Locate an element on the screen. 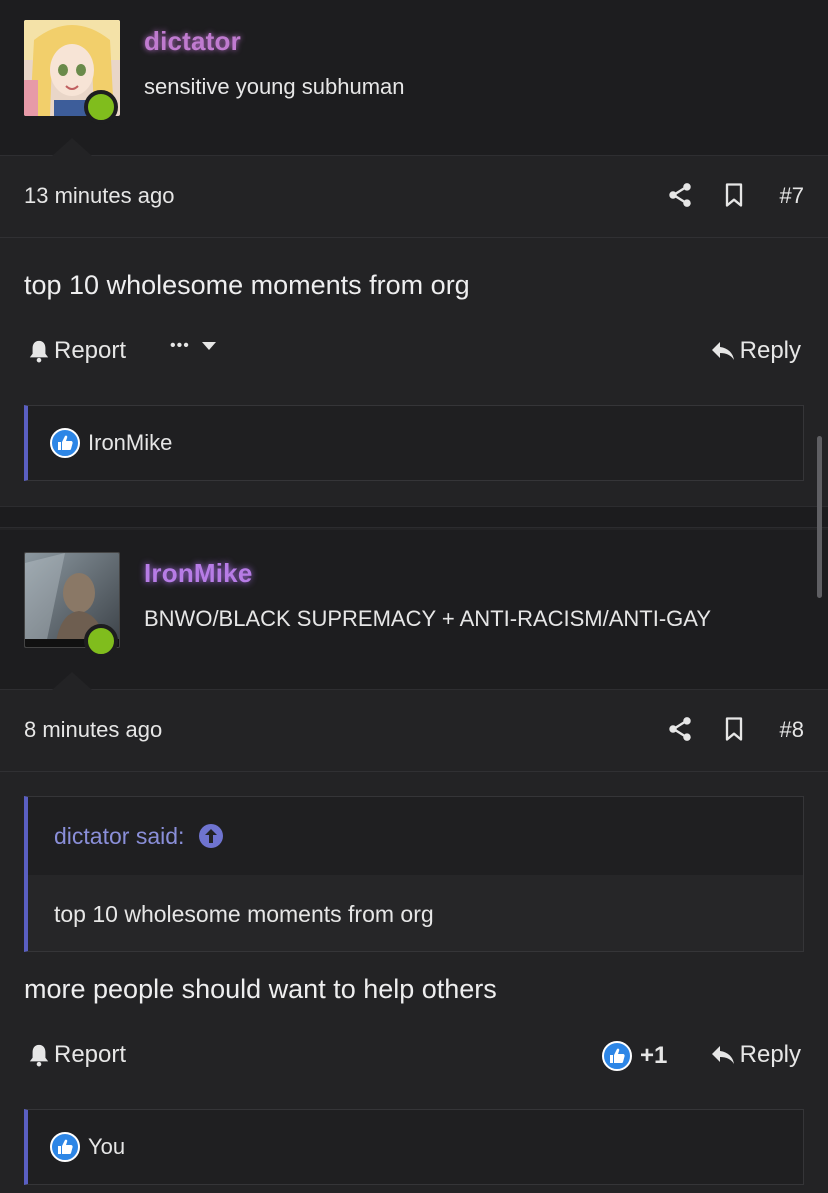  username-link: dictator is located at coordinates (192, 41).